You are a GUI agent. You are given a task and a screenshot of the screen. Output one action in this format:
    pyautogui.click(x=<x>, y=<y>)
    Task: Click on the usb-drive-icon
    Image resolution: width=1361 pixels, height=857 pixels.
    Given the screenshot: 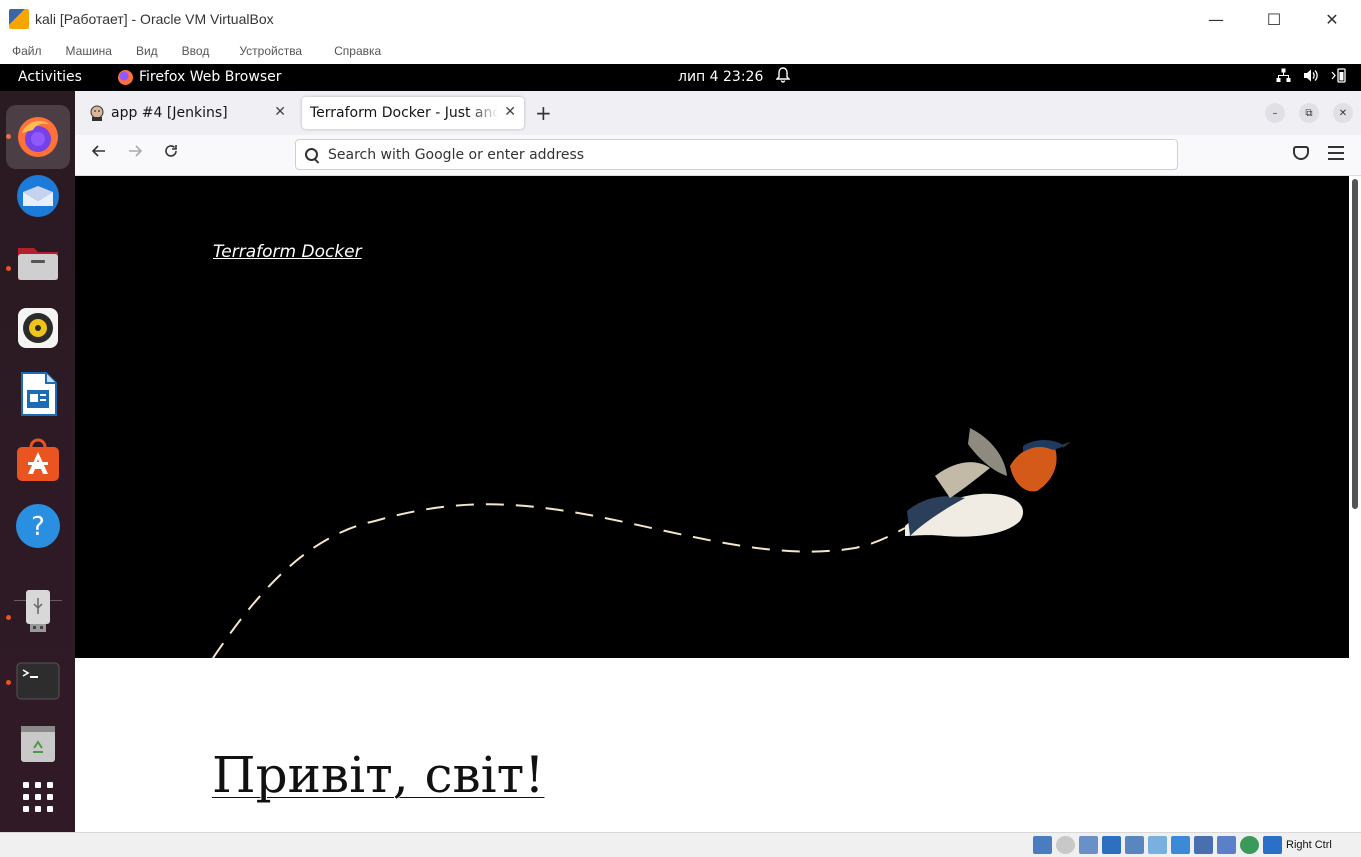 What is the action you would take?
    pyautogui.click(x=38, y=611)
    